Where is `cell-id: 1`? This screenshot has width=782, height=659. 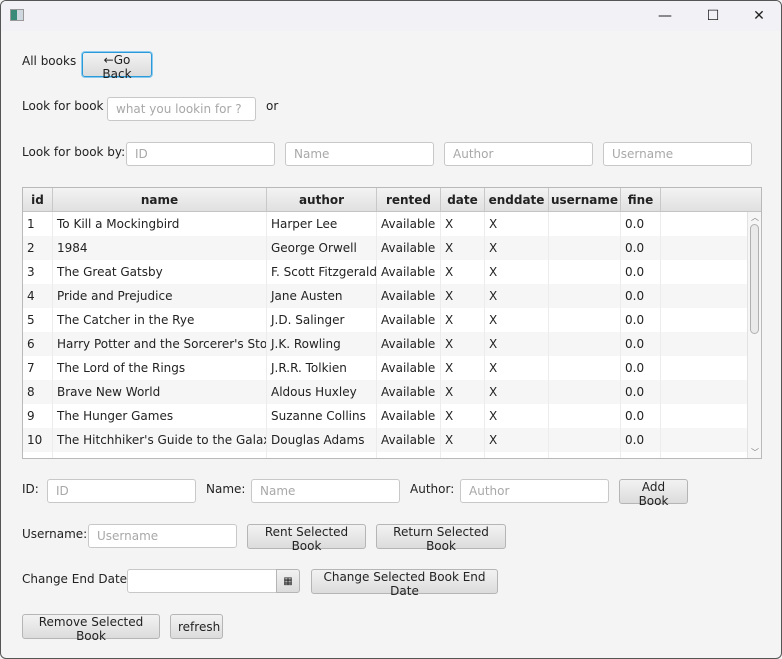
cell-id: 1 is located at coordinates (38, 224).